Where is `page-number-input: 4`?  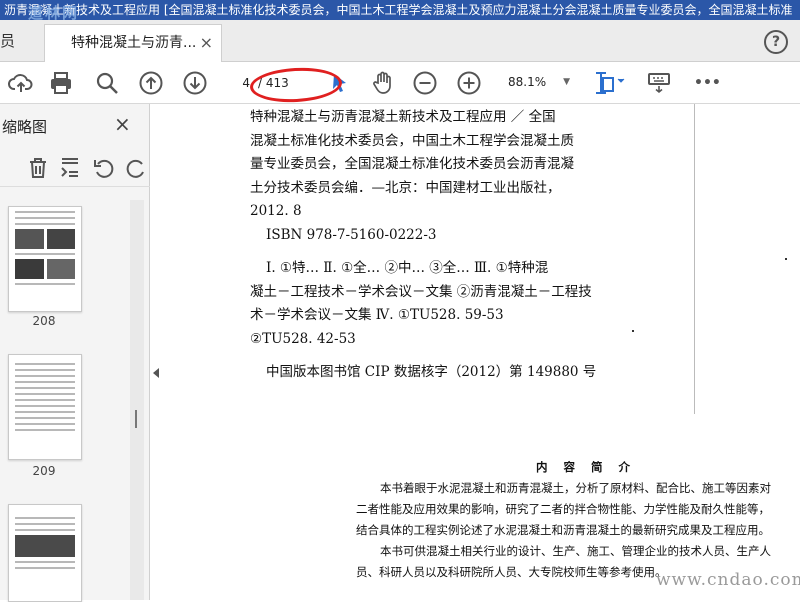
page-number-input: 4 is located at coordinates (239, 83).